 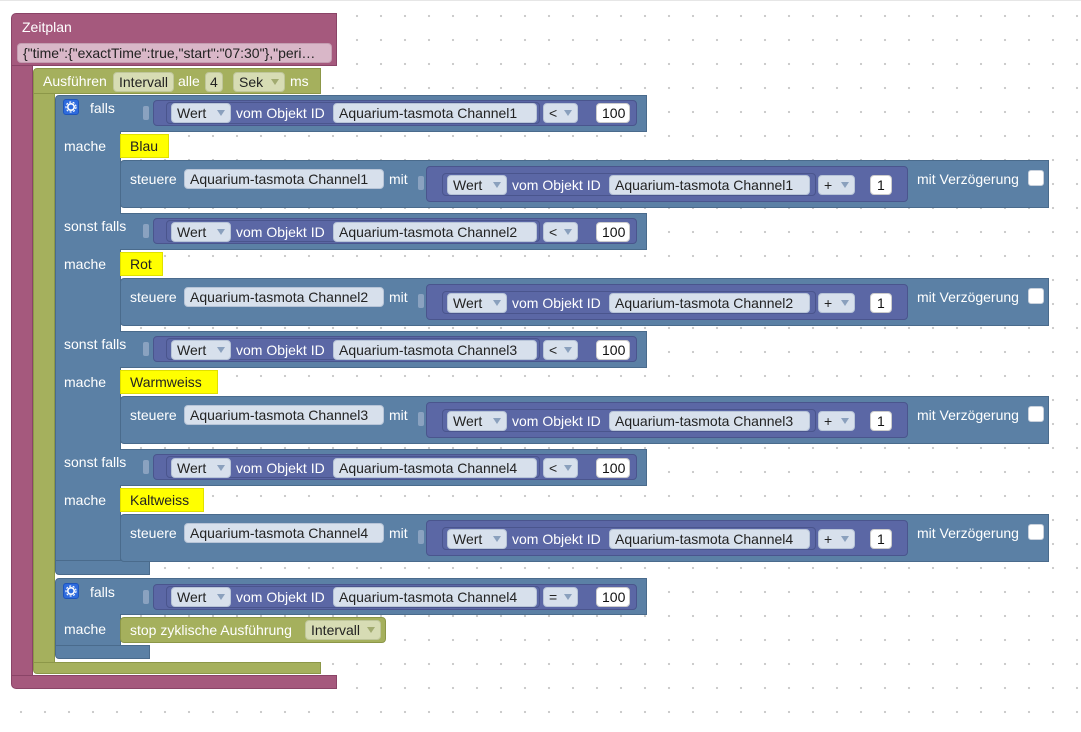 I want to click on control-object-id-field: Aquarium-tasmota Channel3, so click(x=284, y=415).